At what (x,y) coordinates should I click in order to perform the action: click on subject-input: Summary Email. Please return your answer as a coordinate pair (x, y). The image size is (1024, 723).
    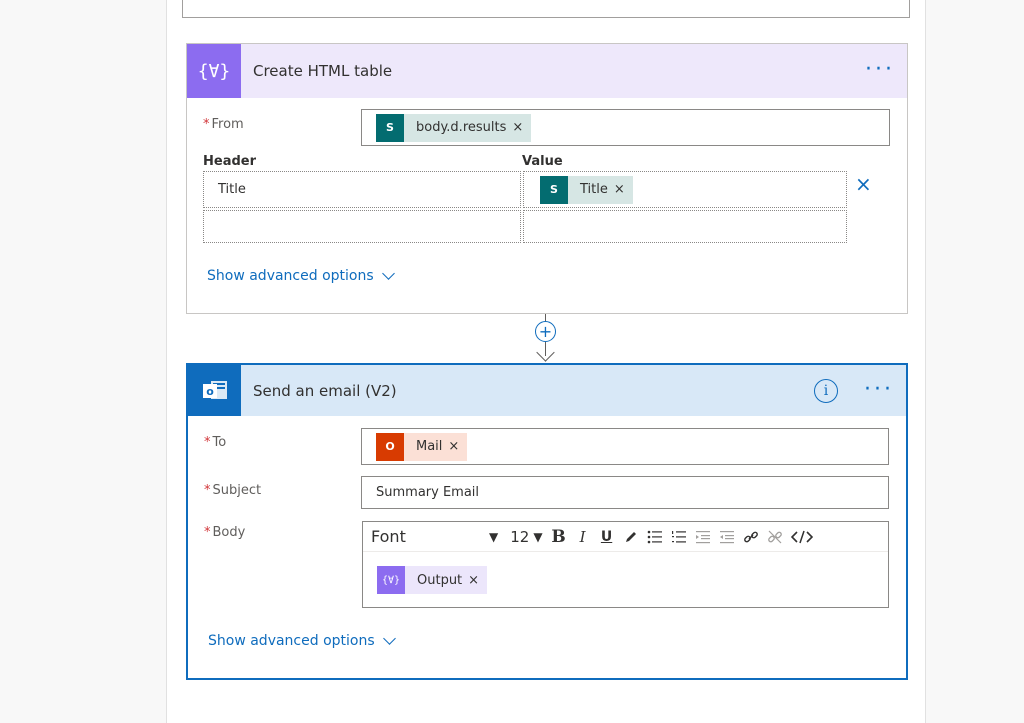
    Looking at the image, I should click on (625, 492).